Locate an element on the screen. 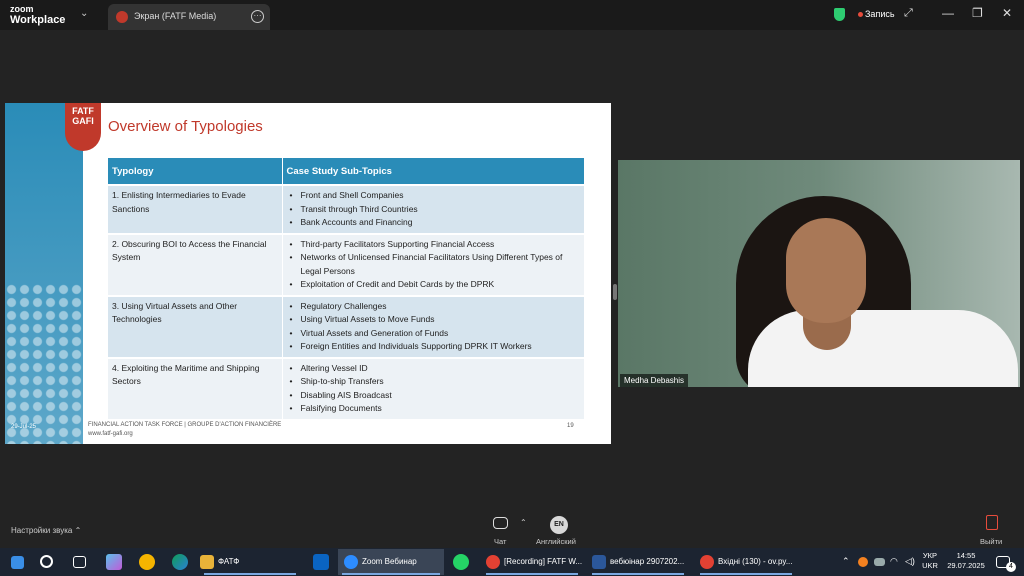 The image size is (1024, 576). clock: 14:55 29.07.2025 is located at coordinates (966, 561).